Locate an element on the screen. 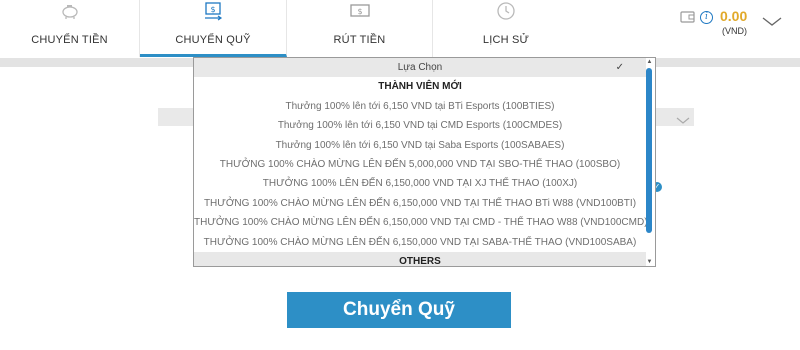  scrollbar-thumb is located at coordinates (649, 150).